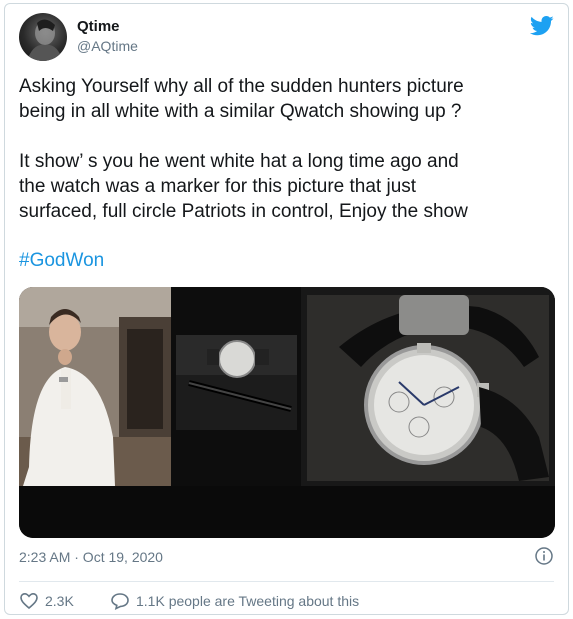 The image size is (573, 619). I want to click on like-count: 2.3K, so click(59, 601).